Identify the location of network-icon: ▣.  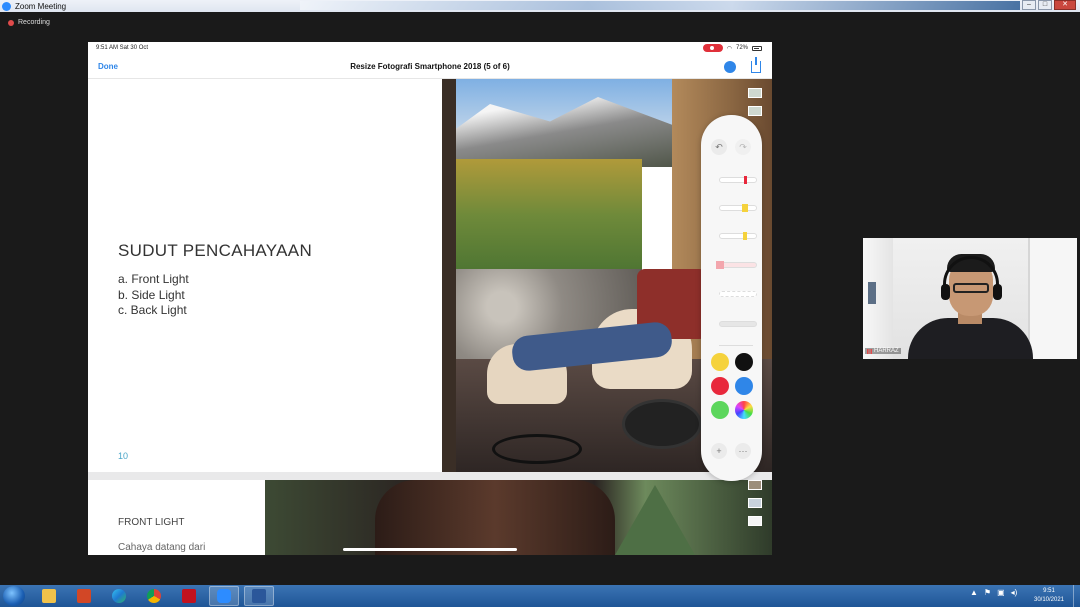
(1001, 592).